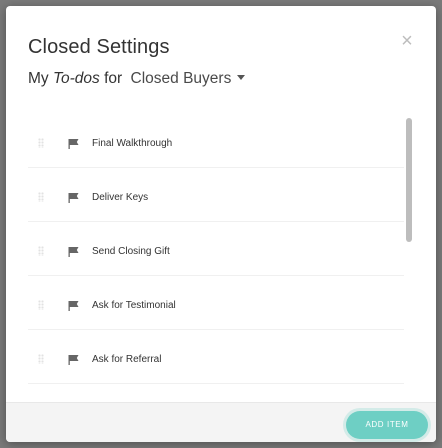 This screenshot has width=442, height=448. I want to click on scrollbar, so click(409, 258).